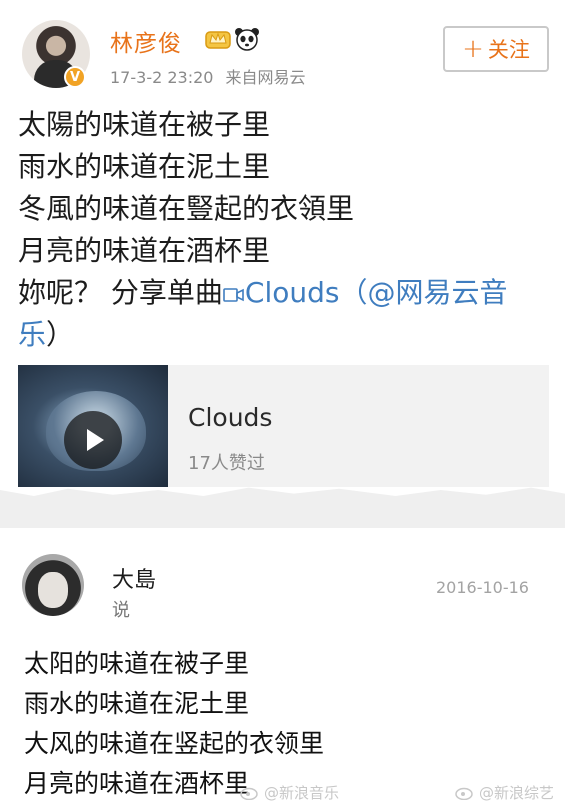 This screenshot has width=565, height=810. Describe the element at coordinates (283, 314) in the screenshot. I see `share-line: 妳呢？ 分享单曲 Clouds（@网易云音乐）` at that location.